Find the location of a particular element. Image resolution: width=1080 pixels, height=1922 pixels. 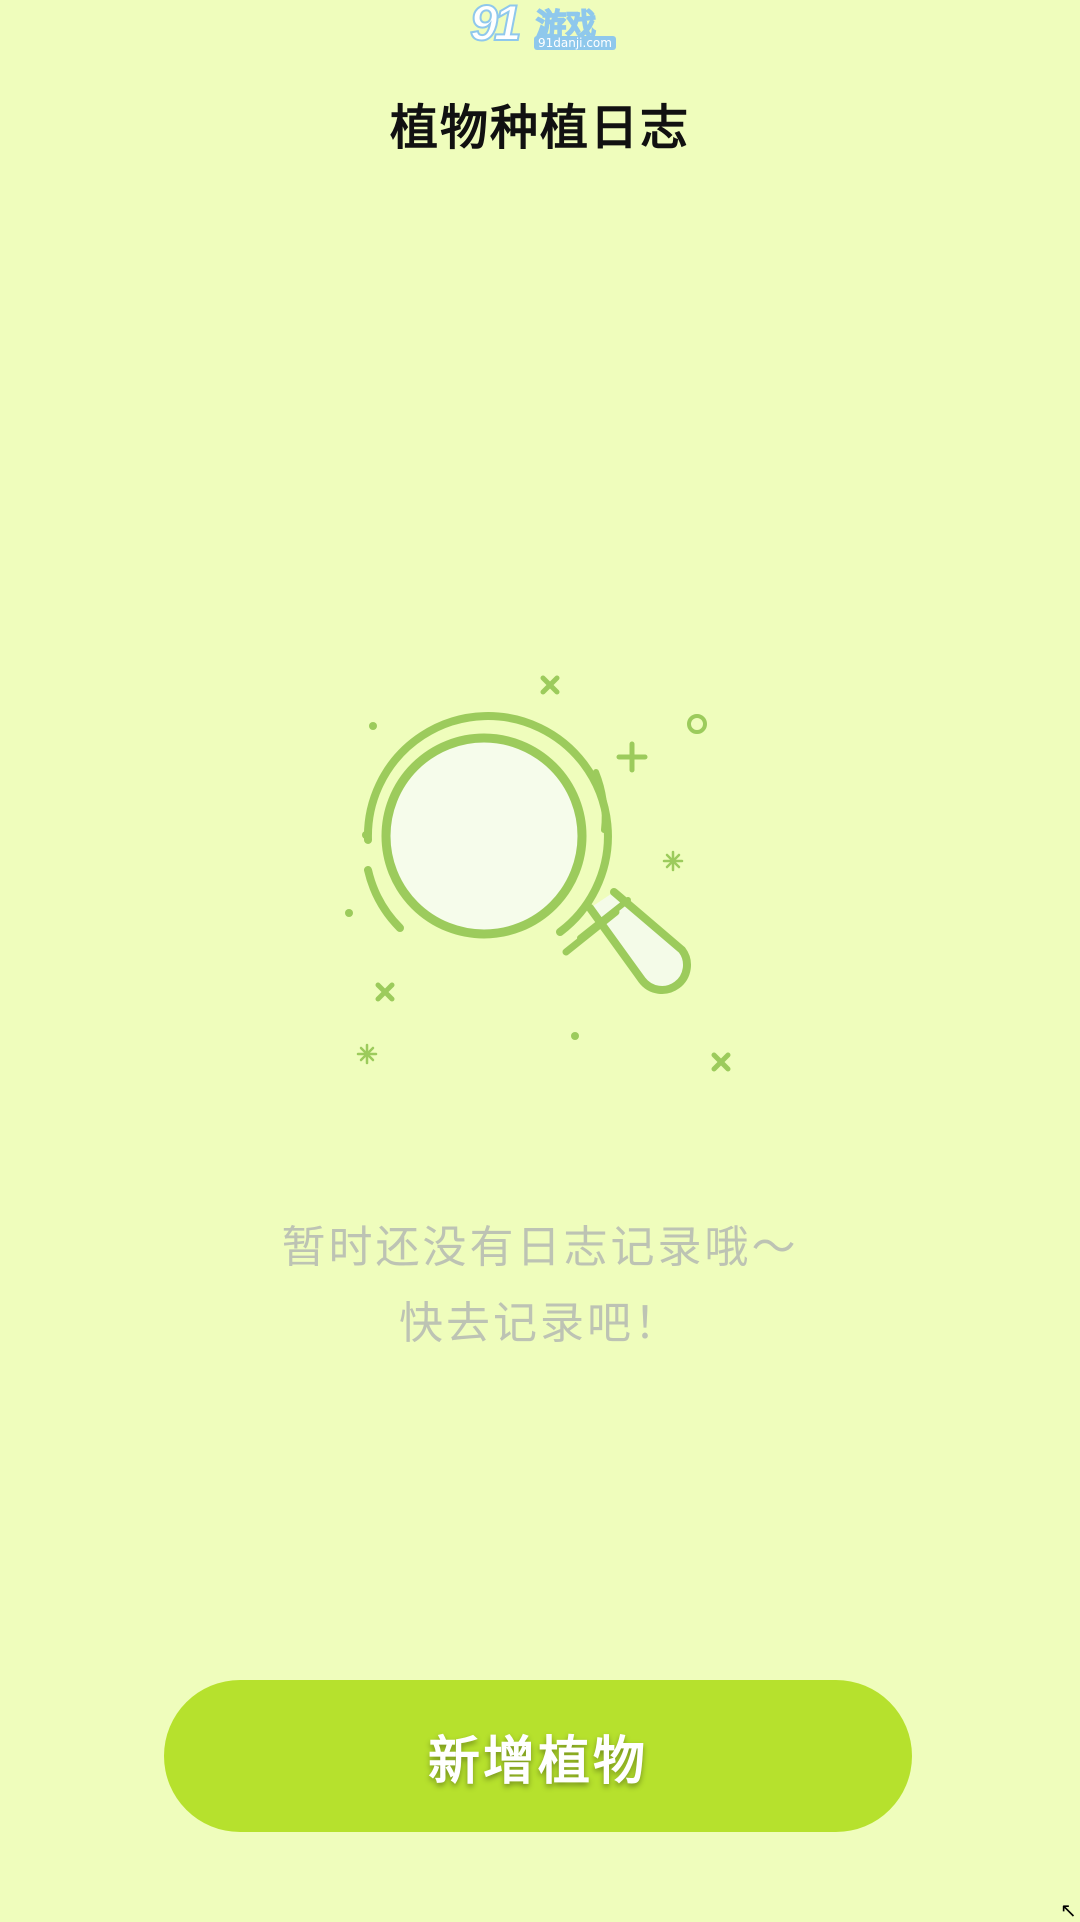

empty-state-line2: 快去记录吧！ is located at coordinates (540, 1323).